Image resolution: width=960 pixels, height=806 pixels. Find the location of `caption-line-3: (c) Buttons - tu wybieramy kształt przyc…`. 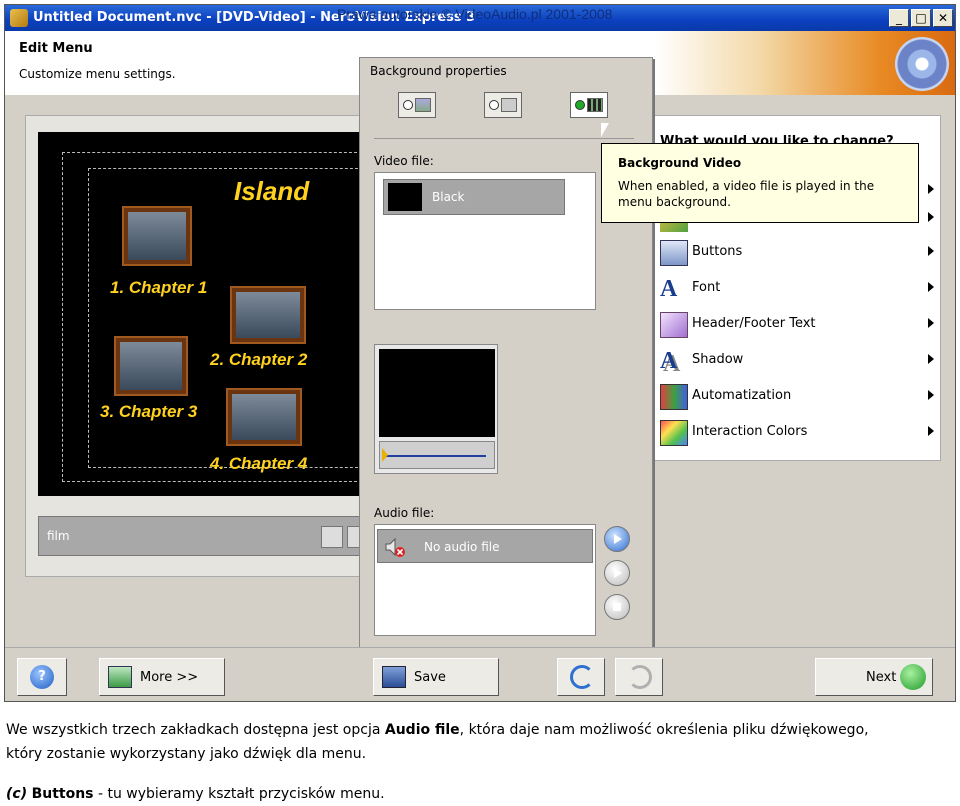

caption-line-3: (c) Buttons - tu wybieramy kształt przyc… is located at coordinates (195, 794).